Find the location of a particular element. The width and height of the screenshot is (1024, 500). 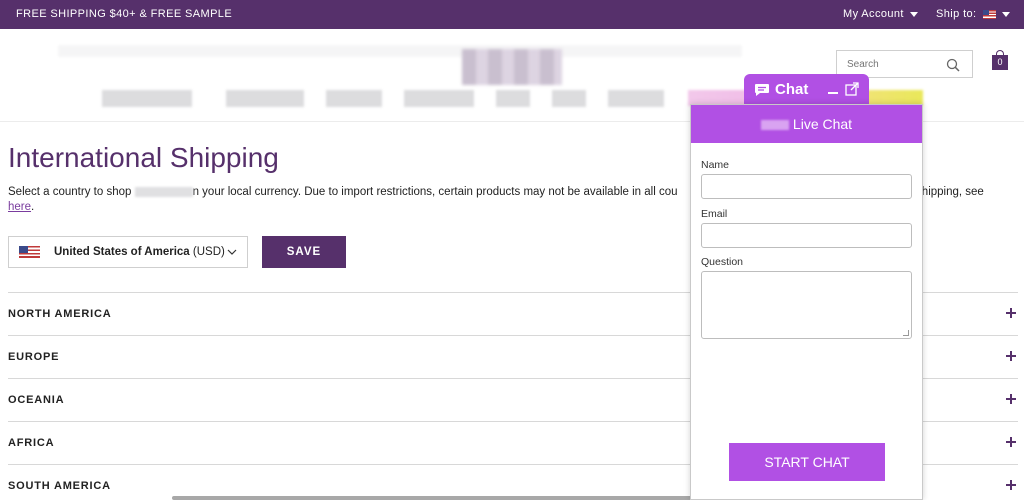

promo-text: FREE SHIPPING $40+ & FREE SAMPLE is located at coordinates (124, 14).